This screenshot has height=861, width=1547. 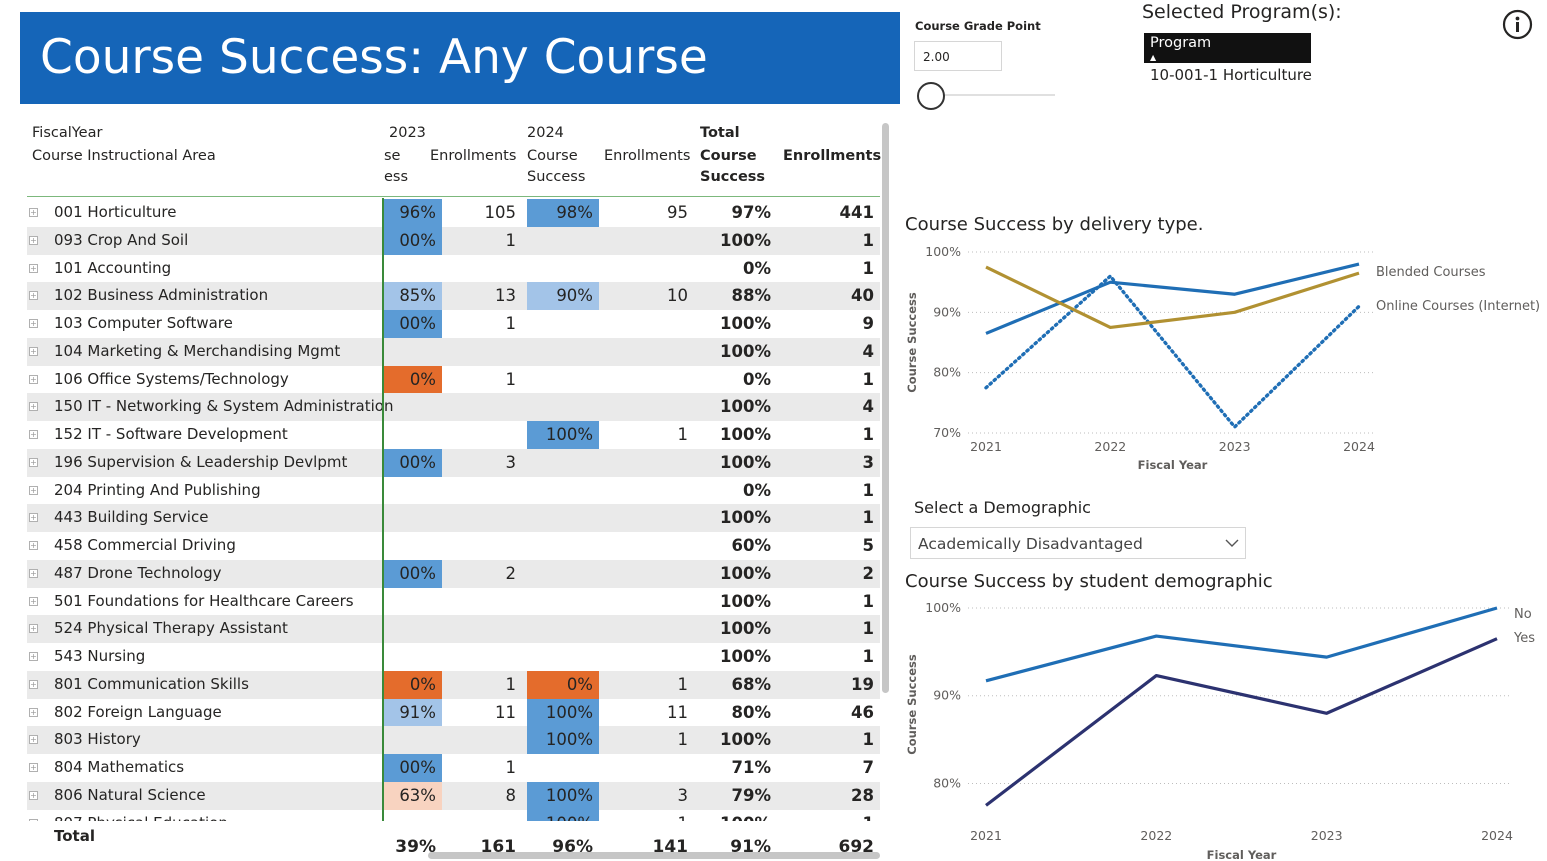 What do you see at coordinates (396, 177) in the screenshot?
I see `col-header-2023-course-success-2: ess` at bounding box center [396, 177].